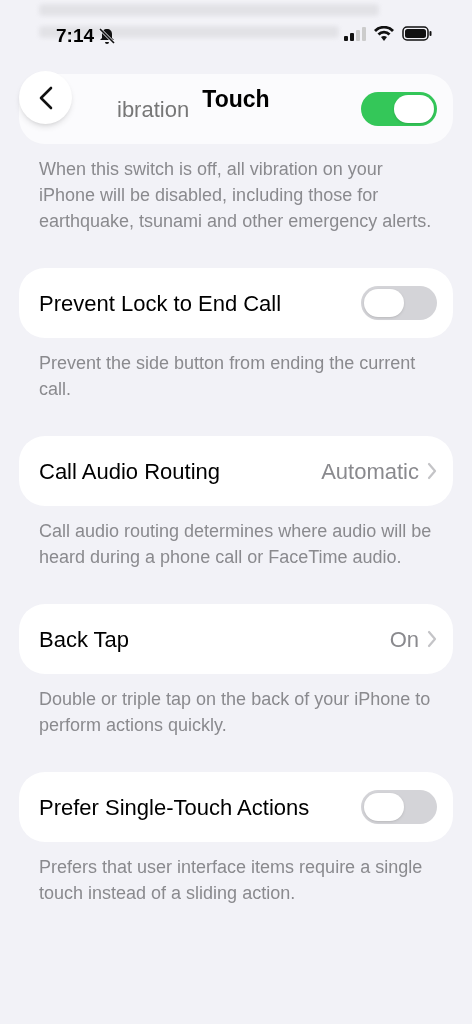 The width and height of the screenshot is (472, 1024). Describe the element at coordinates (235, 544) in the screenshot. I see `footnote-text: Call audio routing determines where audio will be heard during a phone call or FaceTime audio.` at that location.